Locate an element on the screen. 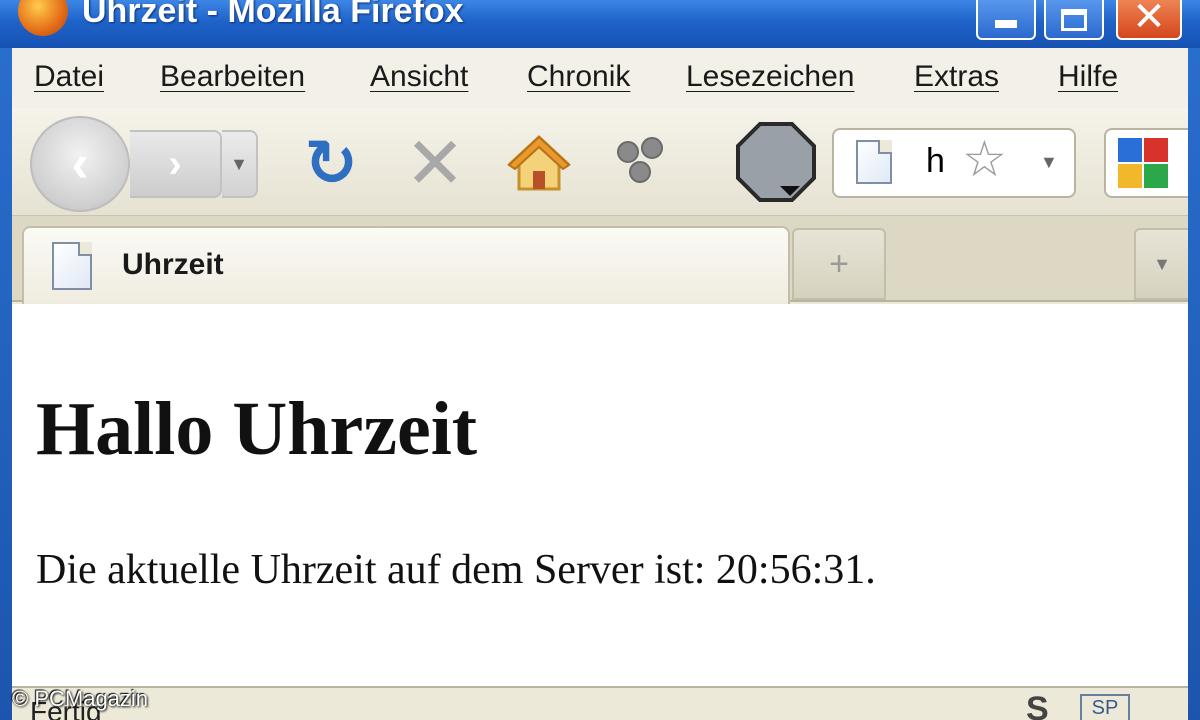  reload-icon: ↻ is located at coordinates (331, 162).